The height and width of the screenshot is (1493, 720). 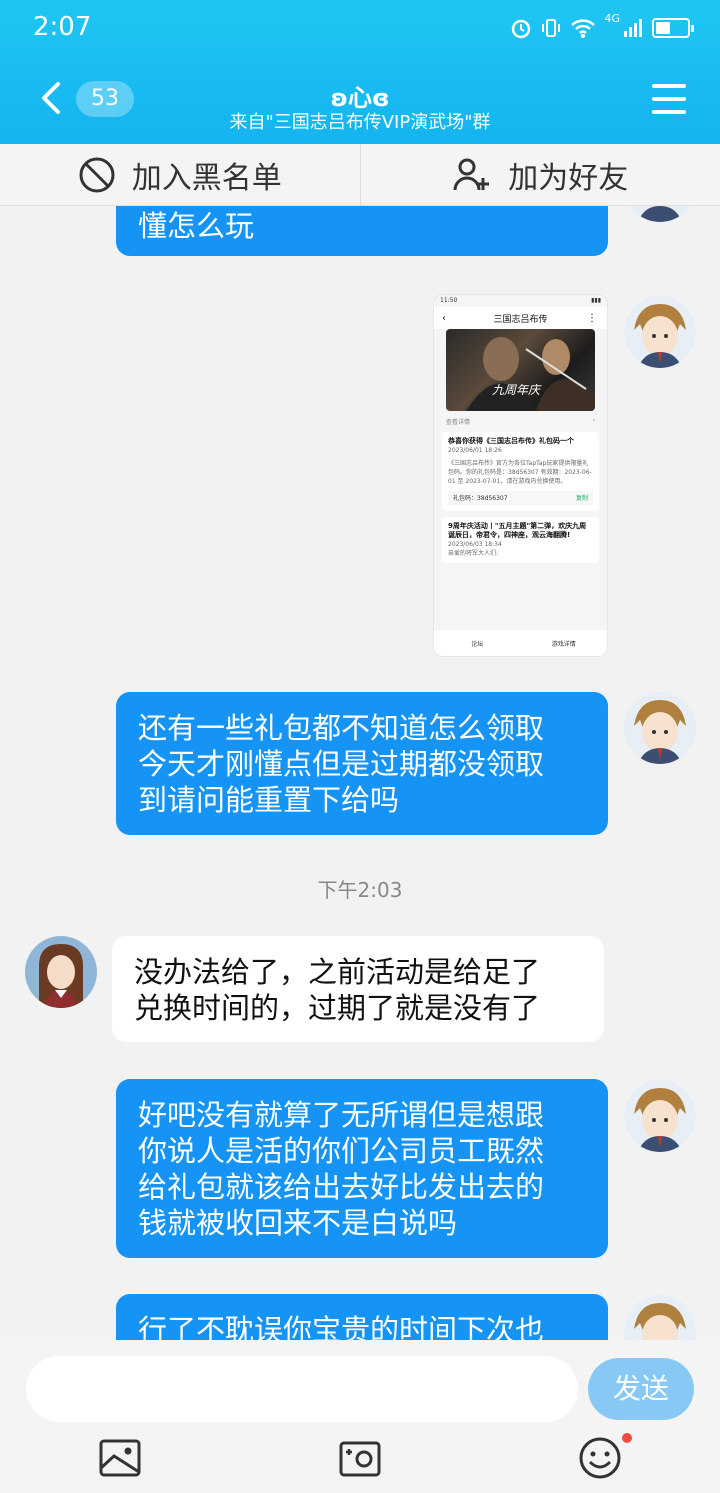 What do you see at coordinates (641, 1389) in the screenshot?
I see `send-button: 发送` at bounding box center [641, 1389].